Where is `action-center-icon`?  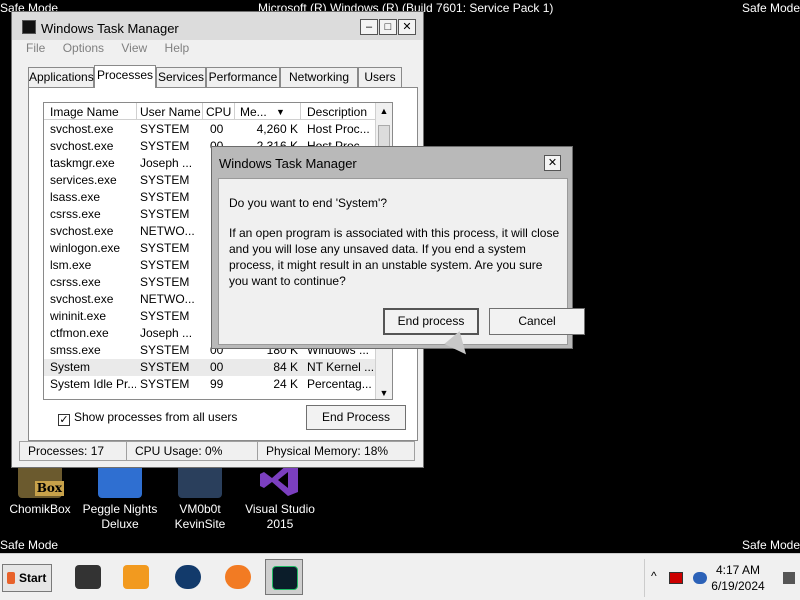 action-center-icon is located at coordinates (676, 578).